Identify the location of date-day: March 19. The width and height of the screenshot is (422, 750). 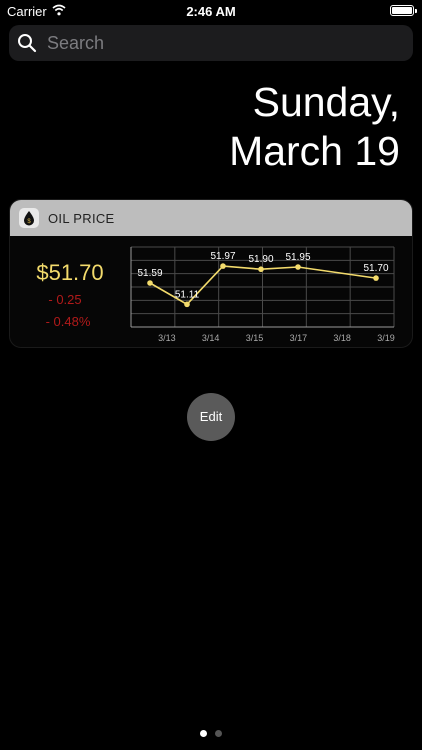
(314, 151).